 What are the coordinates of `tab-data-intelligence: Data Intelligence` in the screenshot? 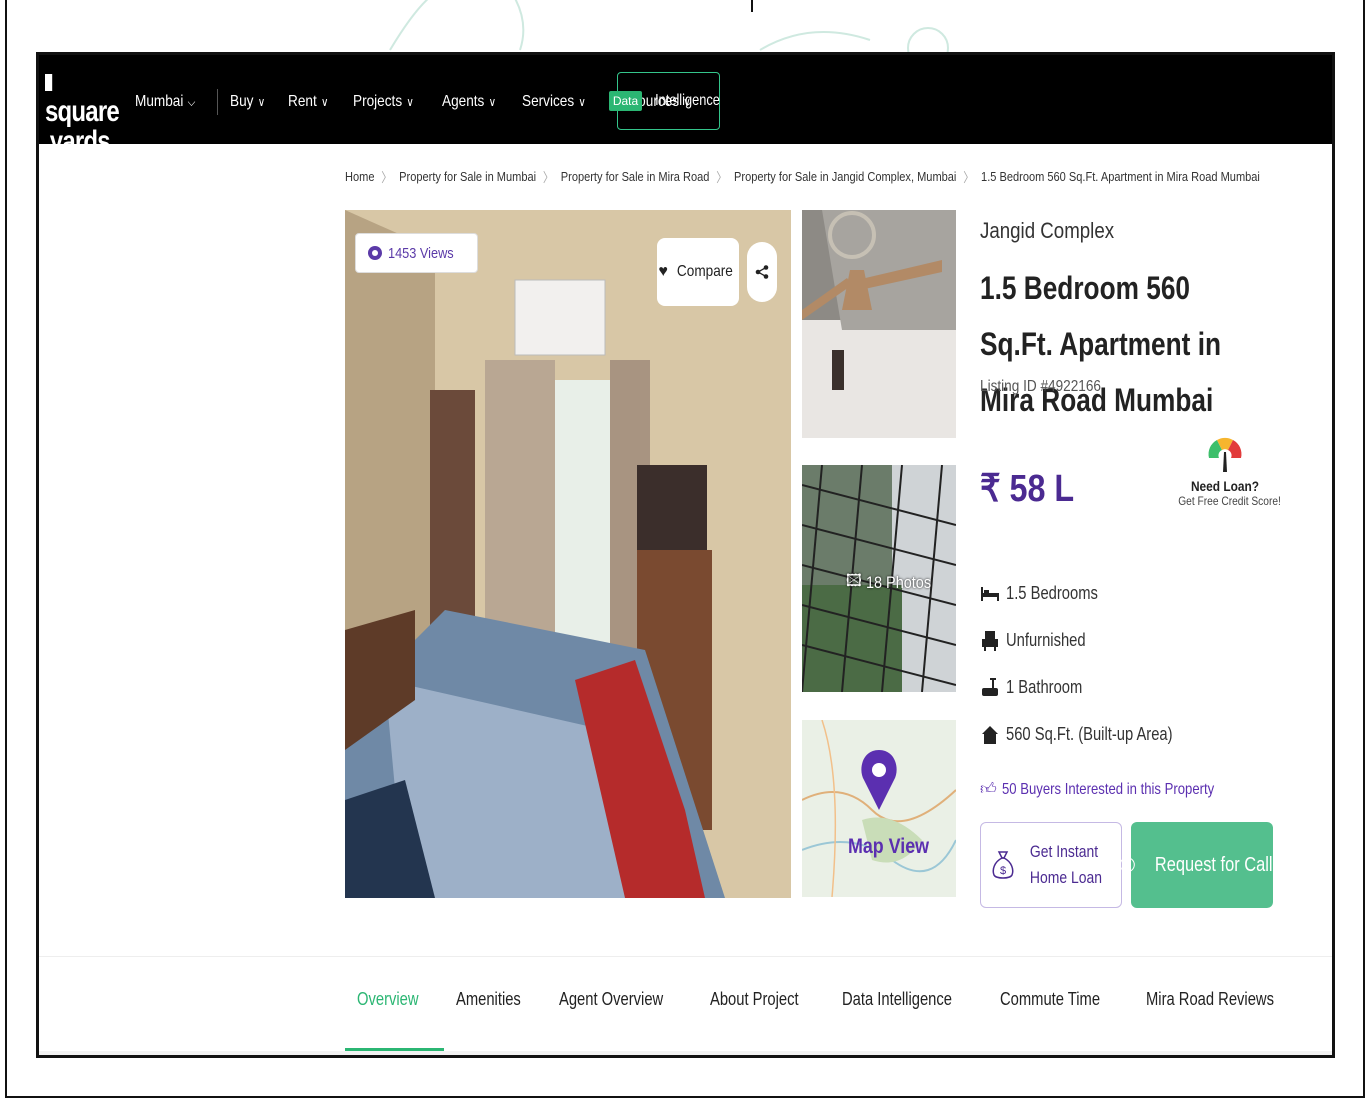 It's located at (909, 1014).